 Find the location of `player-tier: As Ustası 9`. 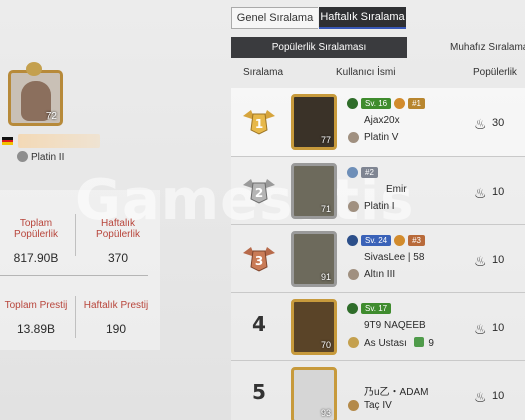

player-tier: As Ustası 9 is located at coordinates (399, 343).